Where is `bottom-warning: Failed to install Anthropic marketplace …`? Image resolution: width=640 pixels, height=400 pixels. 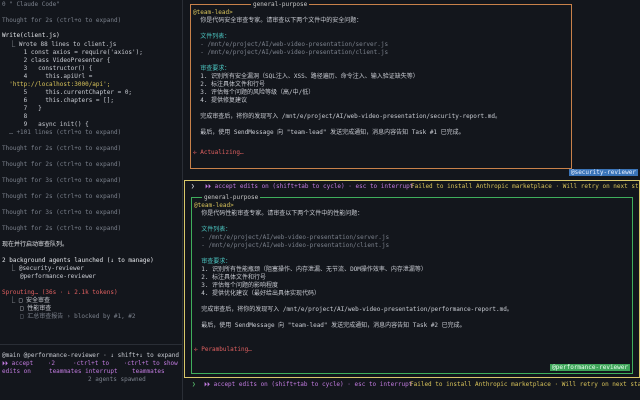
bottom-warning: Failed to install Anthropic marketplace … is located at coordinates (525, 384).